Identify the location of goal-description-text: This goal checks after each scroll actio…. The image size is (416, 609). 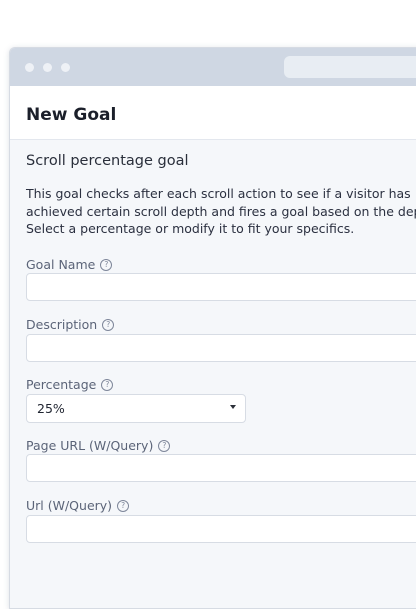
(221, 211).